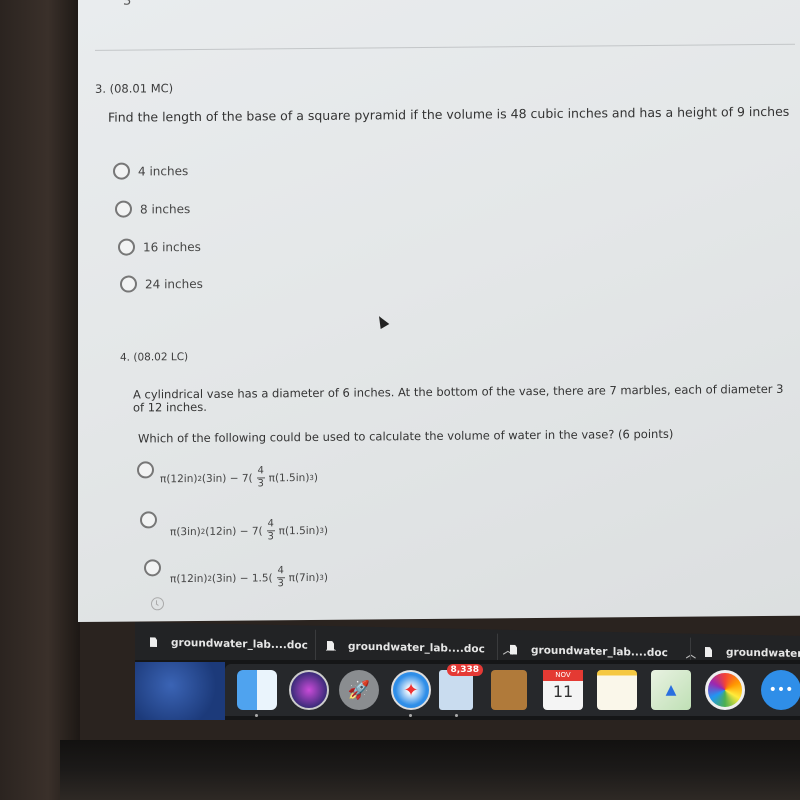 The width and height of the screenshot is (800, 800). Describe the element at coordinates (359, 690) in the screenshot. I see `launchpad-icon: 🚀` at that location.